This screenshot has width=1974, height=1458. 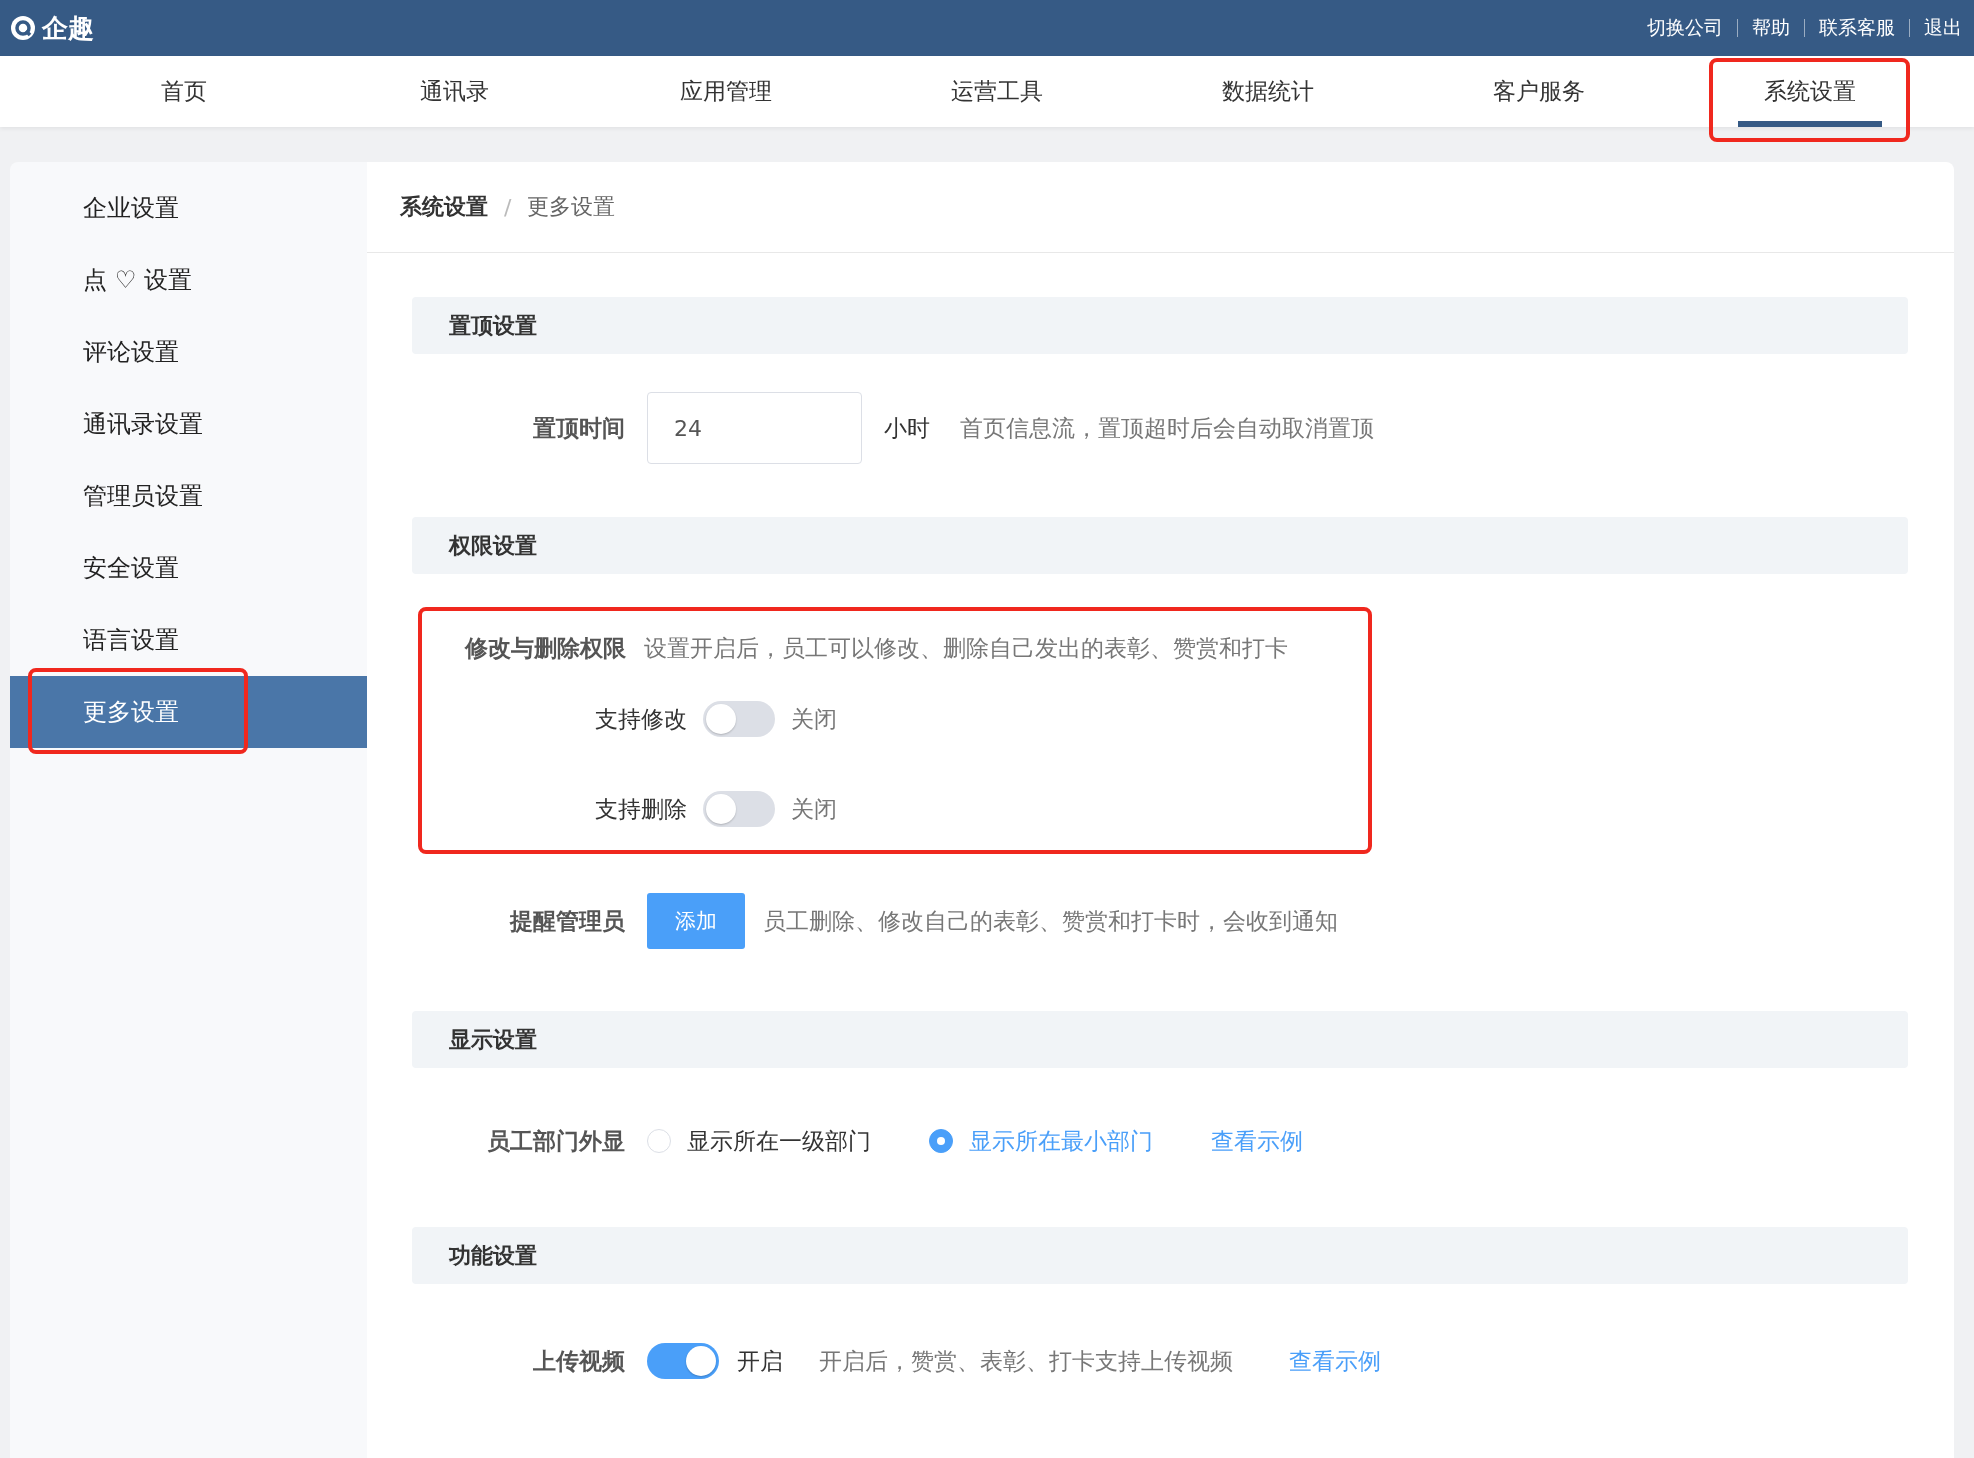 I want to click on field-label: 上传视频, so click(x=578, y=1361).